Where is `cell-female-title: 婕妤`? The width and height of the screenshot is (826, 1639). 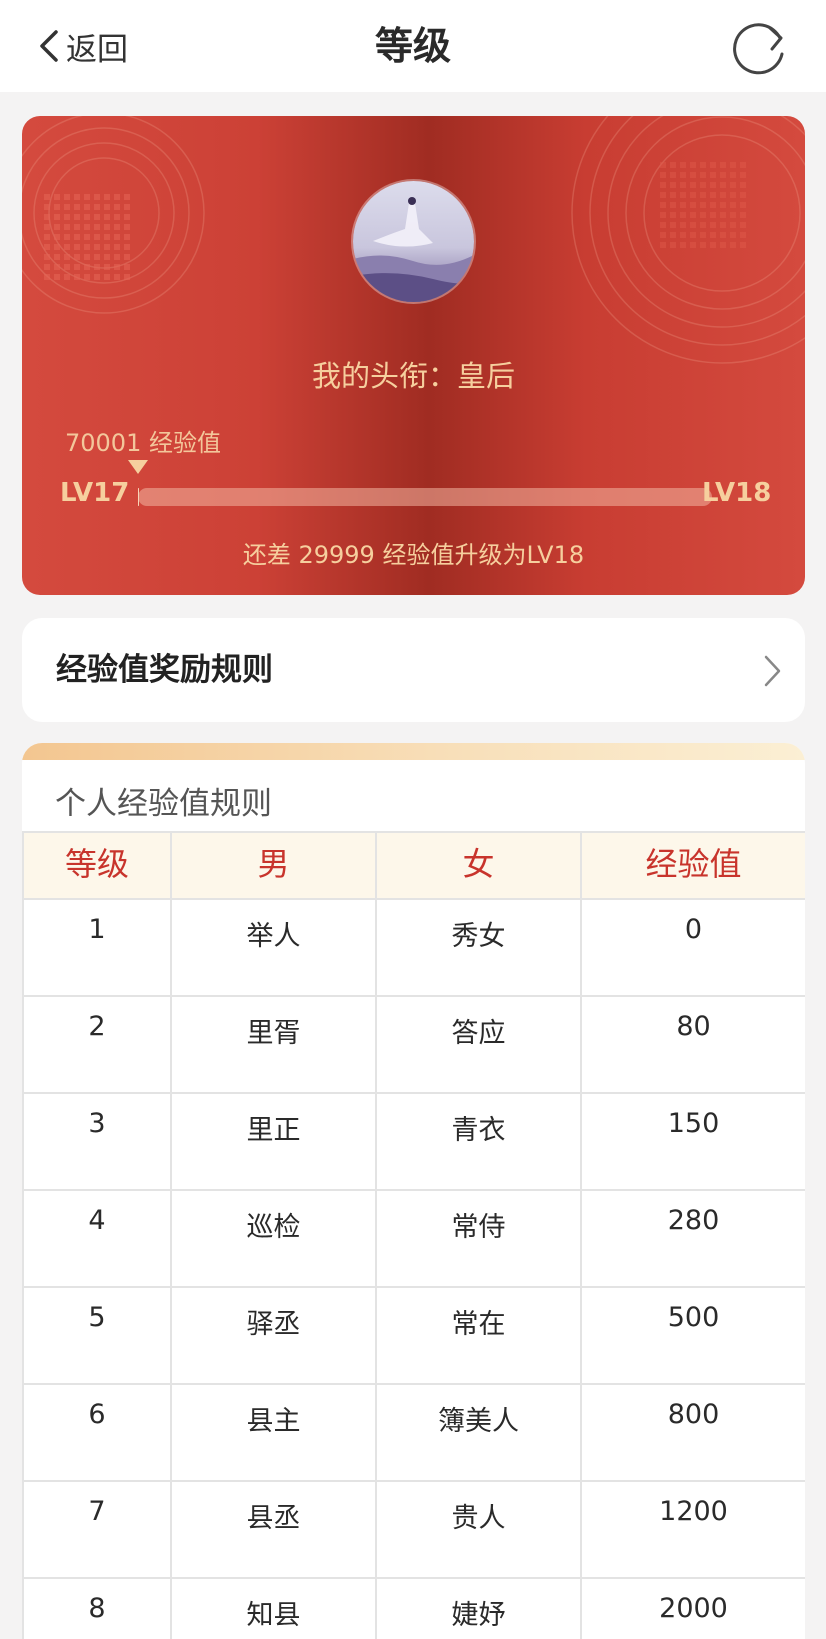
cell-female-title: 婕妤 is located at coordinates (478, 1608).